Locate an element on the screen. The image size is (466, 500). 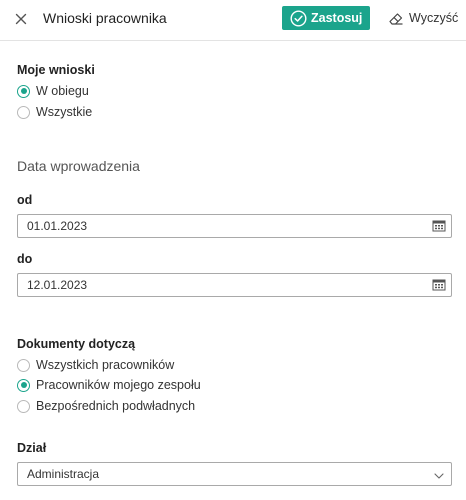
radio-all: Wszystkie is located at coordinates (54, 112).